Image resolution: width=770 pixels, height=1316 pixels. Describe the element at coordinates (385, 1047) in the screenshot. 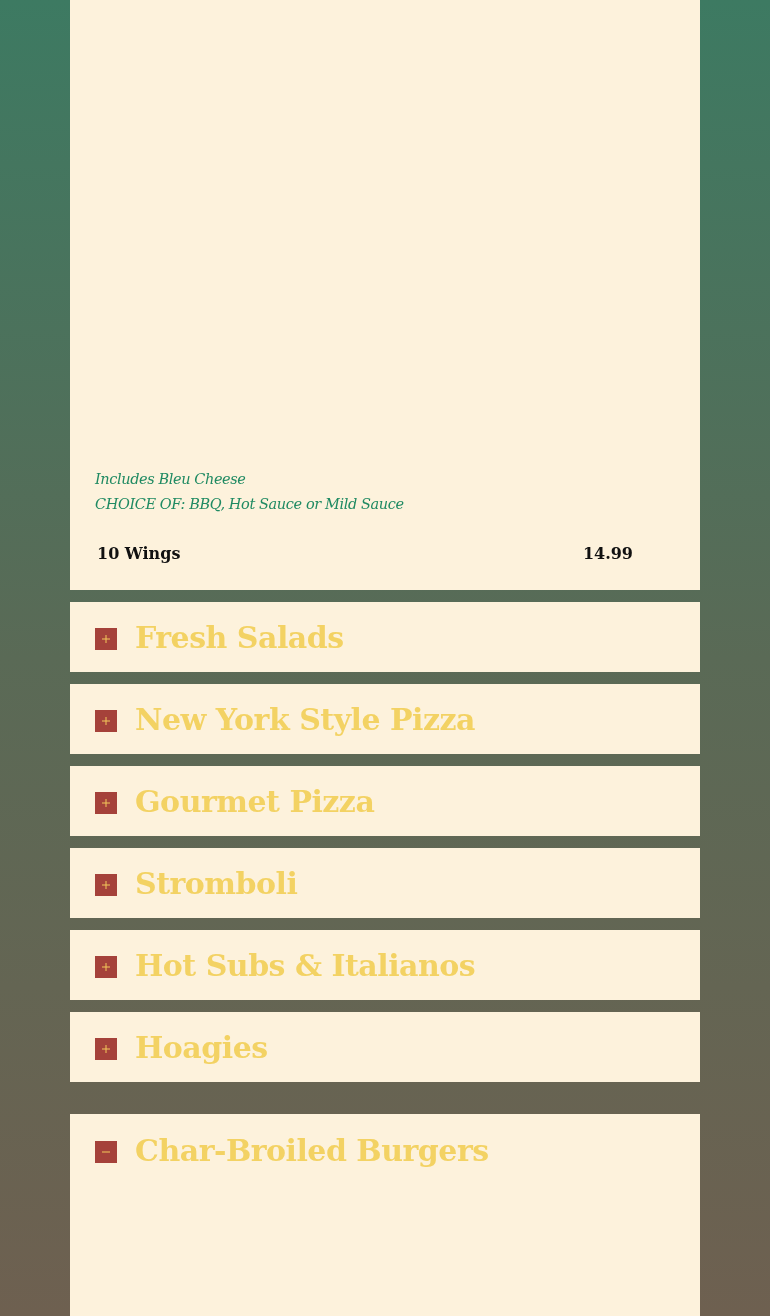

I see `accordion-section: Hoagies` at that location.